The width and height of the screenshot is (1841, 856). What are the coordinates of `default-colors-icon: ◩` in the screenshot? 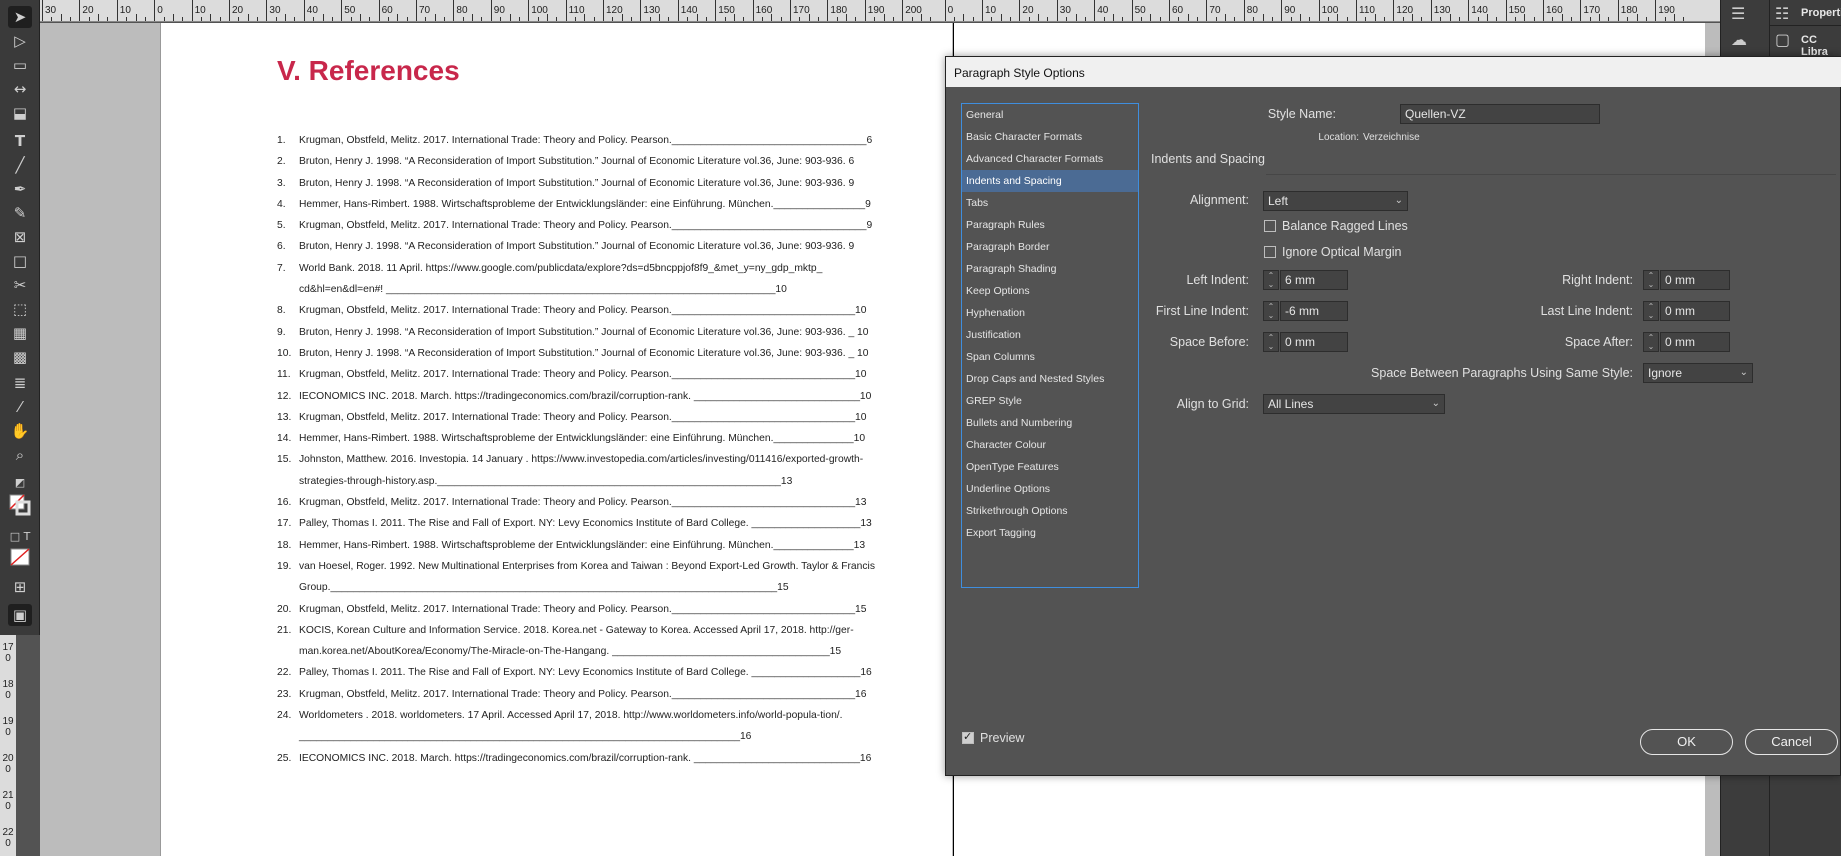 It's located at (20, 483).